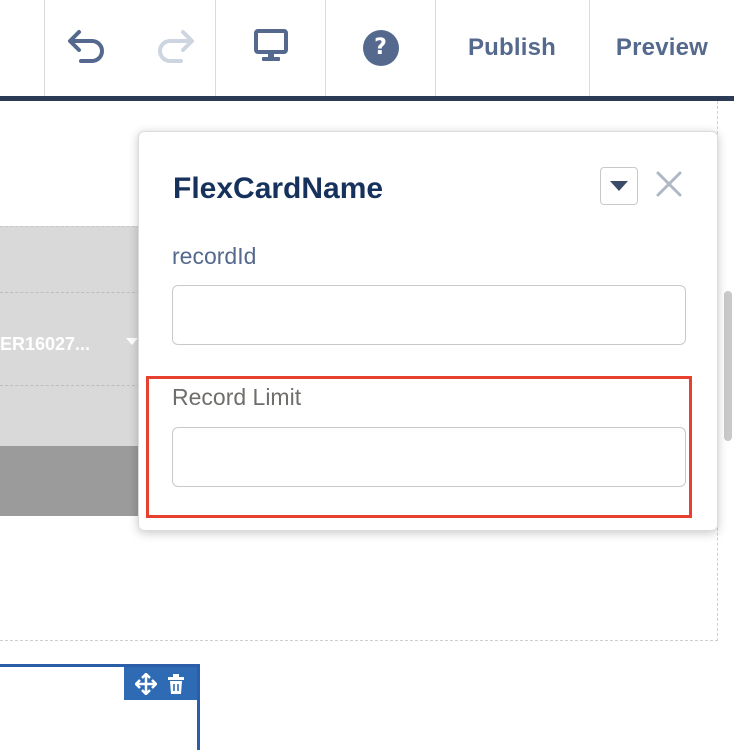 Image resolution: width=734 pixels, height=750 pixels. What do you see at coordinates (70, 481) in the screenshot?
I see `card-footer` at bounding box center [70, 481].